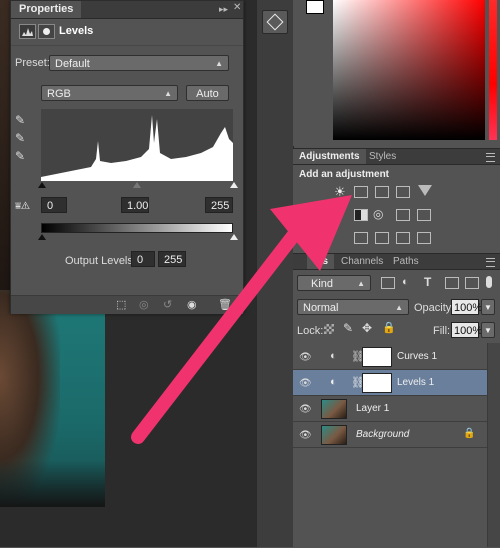 This screenshot has height=548, width=500. Describe the element at coordinates (168, 93) in the screenshot. I see `chevron-updown-icon: ▲` at that location.